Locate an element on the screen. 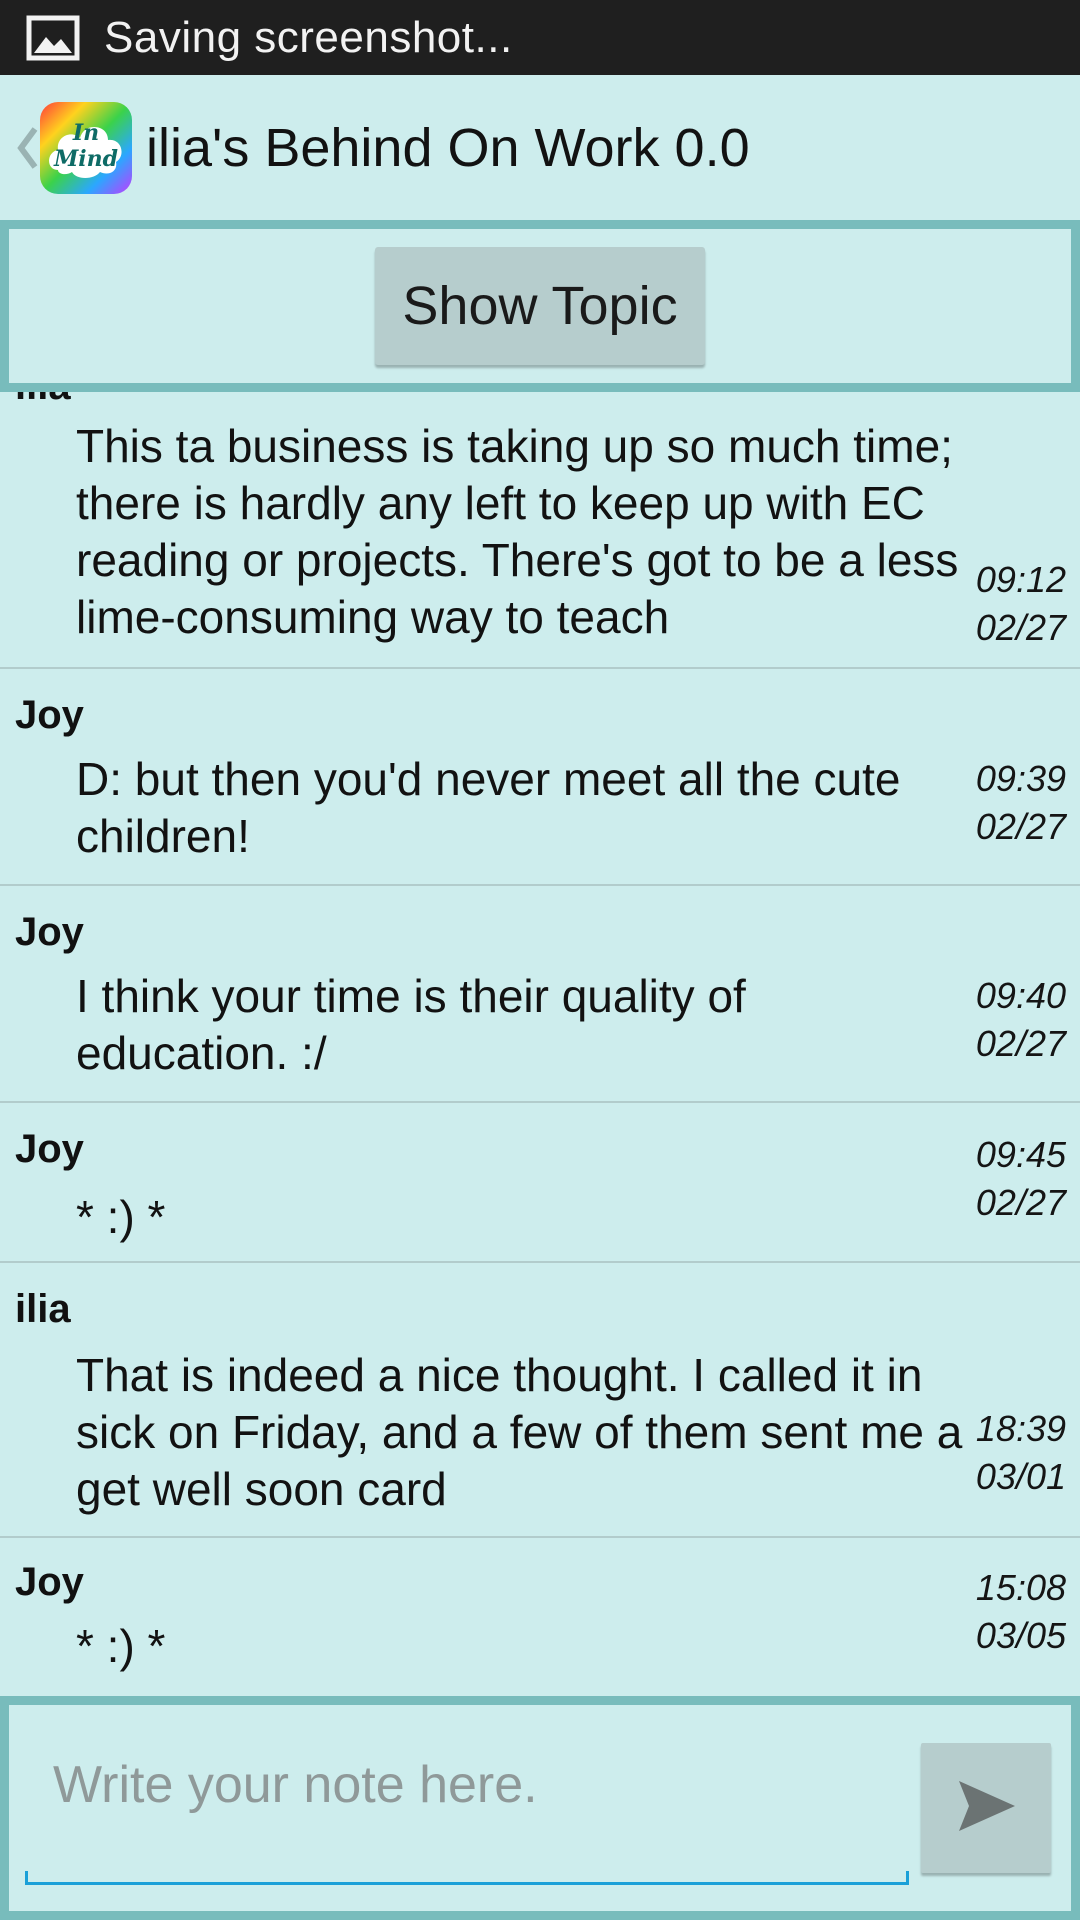 This screenshot has height=1920, width=1080. note-input is located at coordinates (471, 1785).